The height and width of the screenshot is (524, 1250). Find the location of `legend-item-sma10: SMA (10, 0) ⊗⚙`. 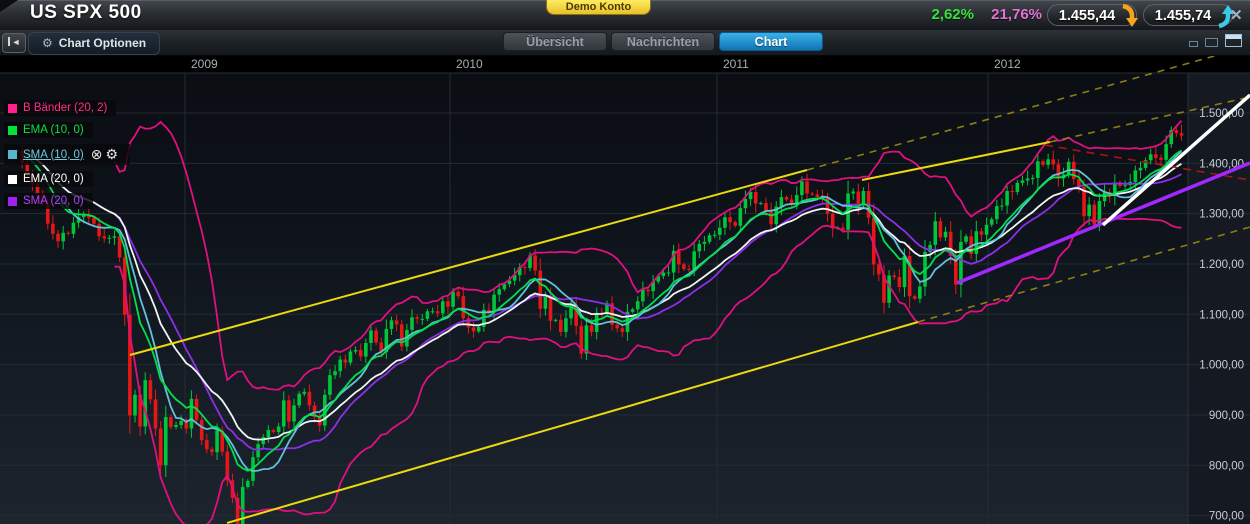

legend-item-sma10: SMA (10, 0) ⊗⚙ is located at coordinates (67, 154).